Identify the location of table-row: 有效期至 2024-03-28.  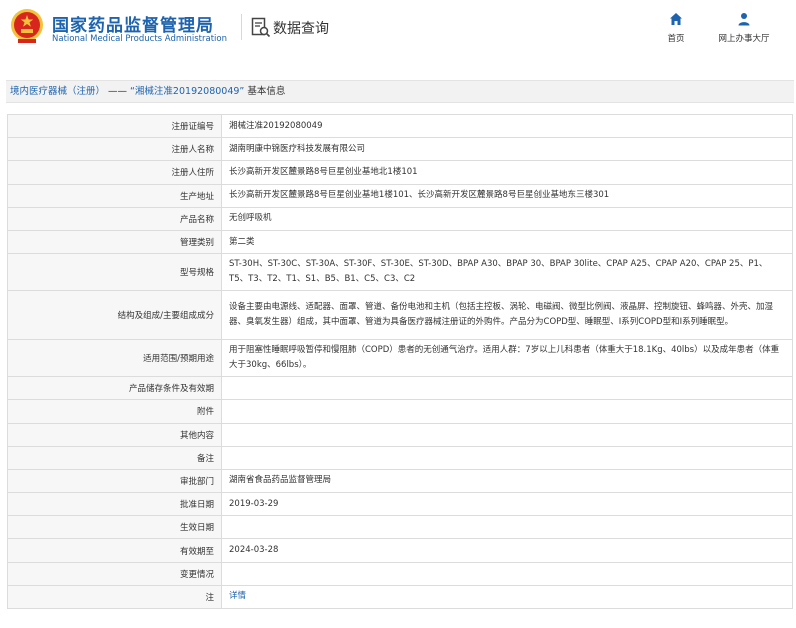
(400, 550).